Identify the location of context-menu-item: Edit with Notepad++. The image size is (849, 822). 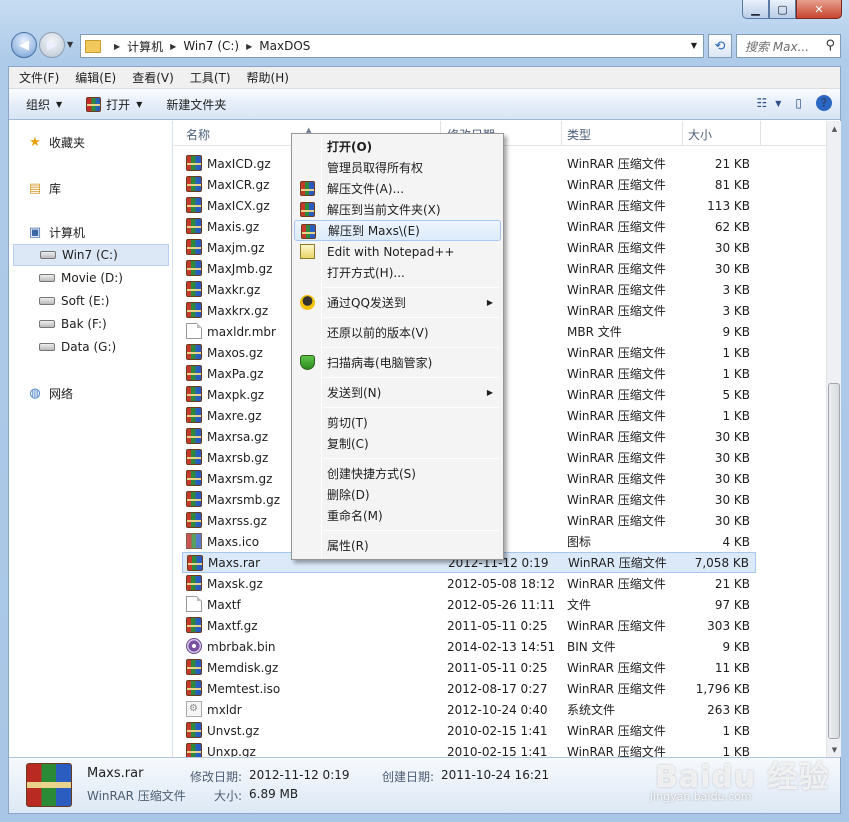
(397, 251).